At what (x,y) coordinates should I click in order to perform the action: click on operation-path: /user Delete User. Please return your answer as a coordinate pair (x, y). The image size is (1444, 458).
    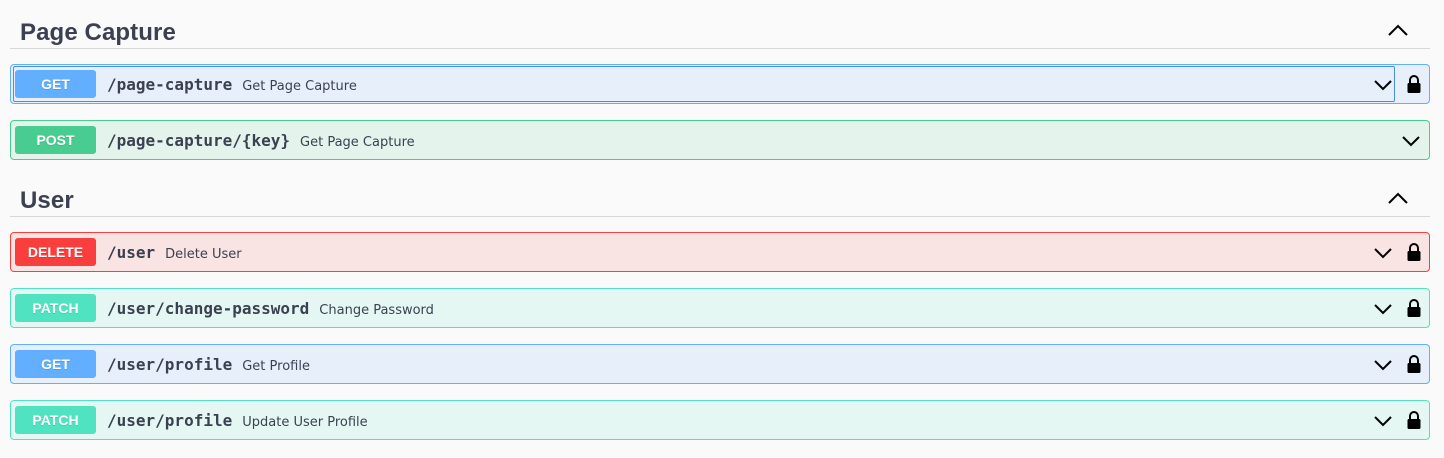
    Looking at the image, I should click on (174, 252).